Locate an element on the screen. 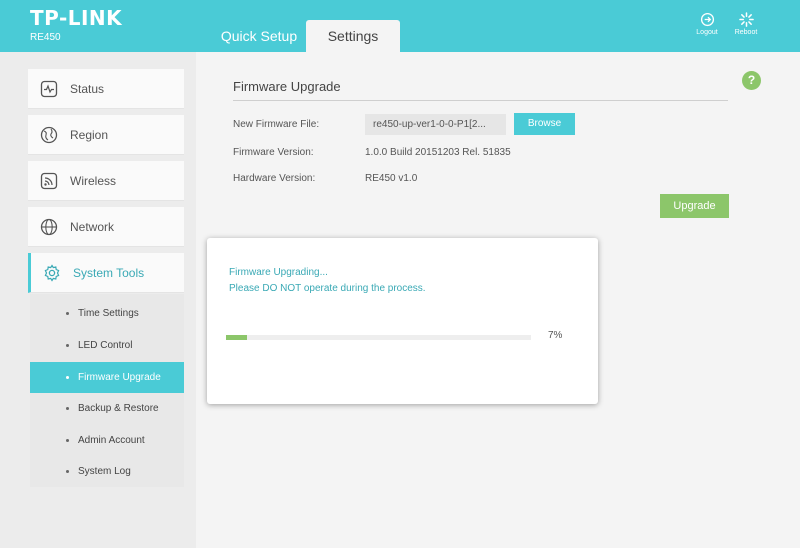 Image resolution: width=800 pixels, height=548 pixels. sidebar-item-status: Status is located at coordinates (106, 89).